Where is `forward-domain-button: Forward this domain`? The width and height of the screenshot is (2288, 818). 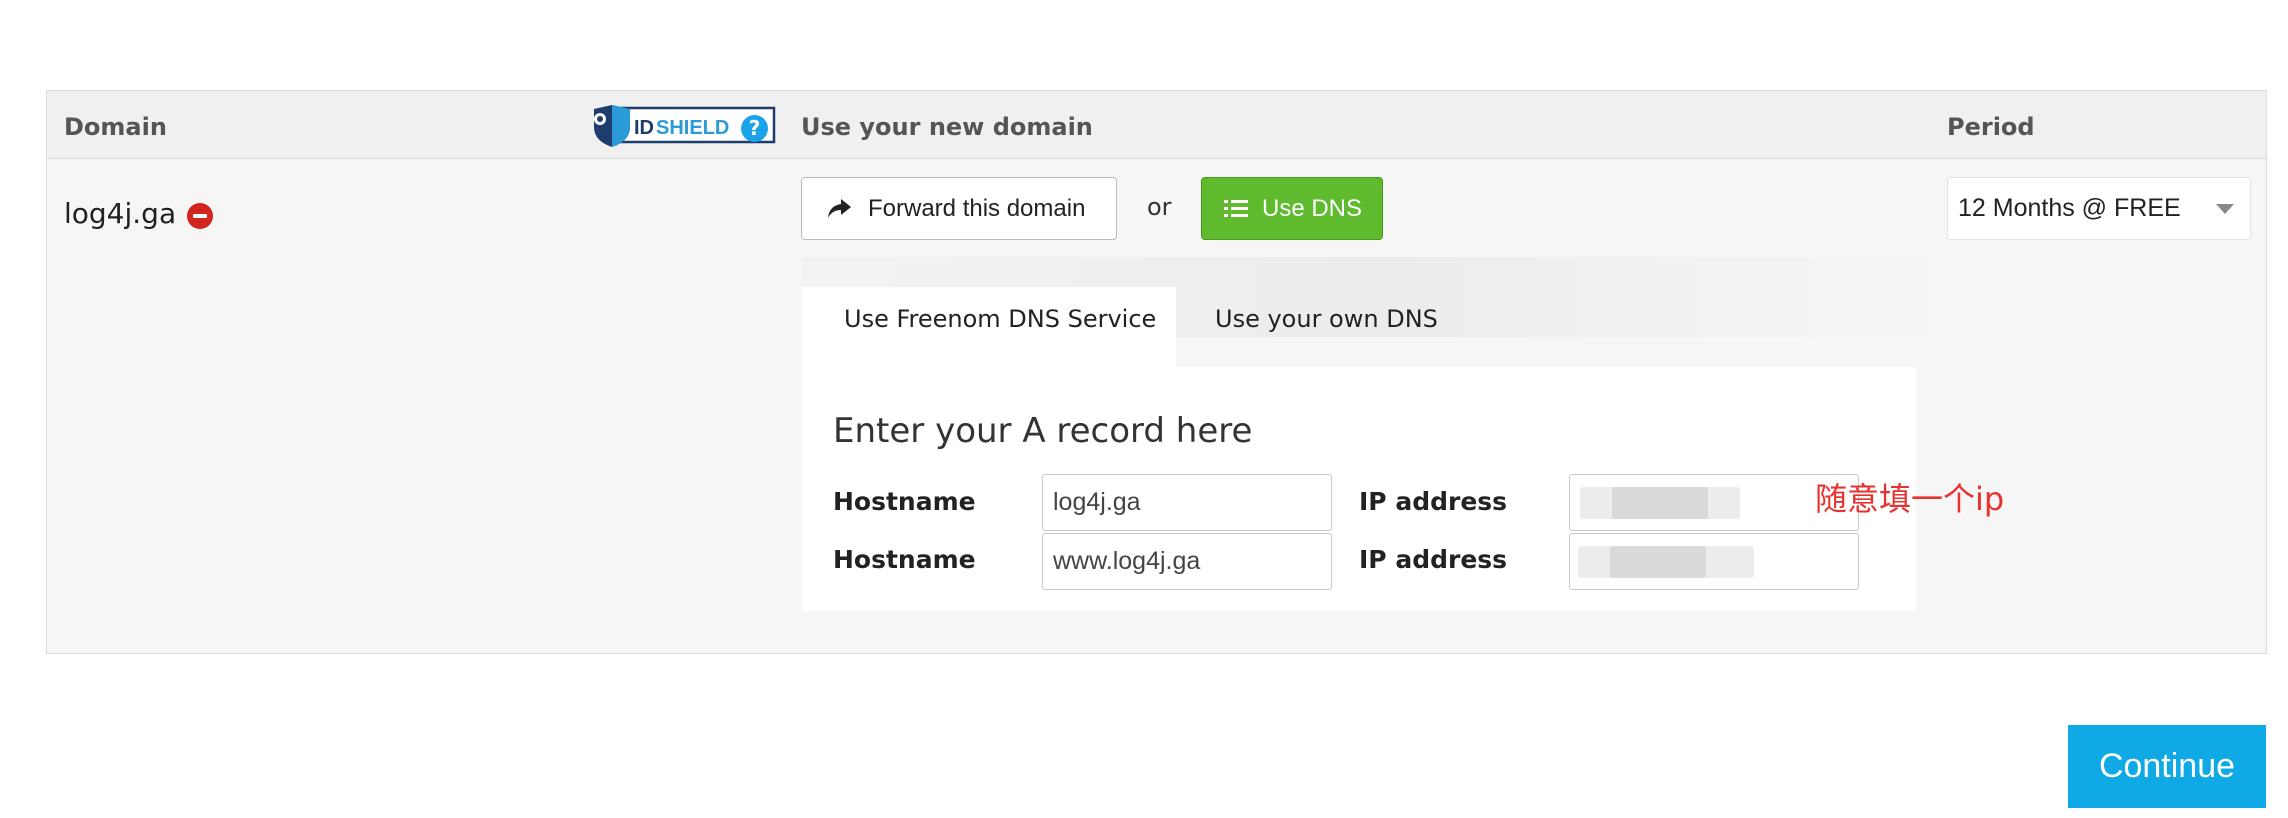
forward-domain-button: Forward this domain is located at coordinates (959, 208).